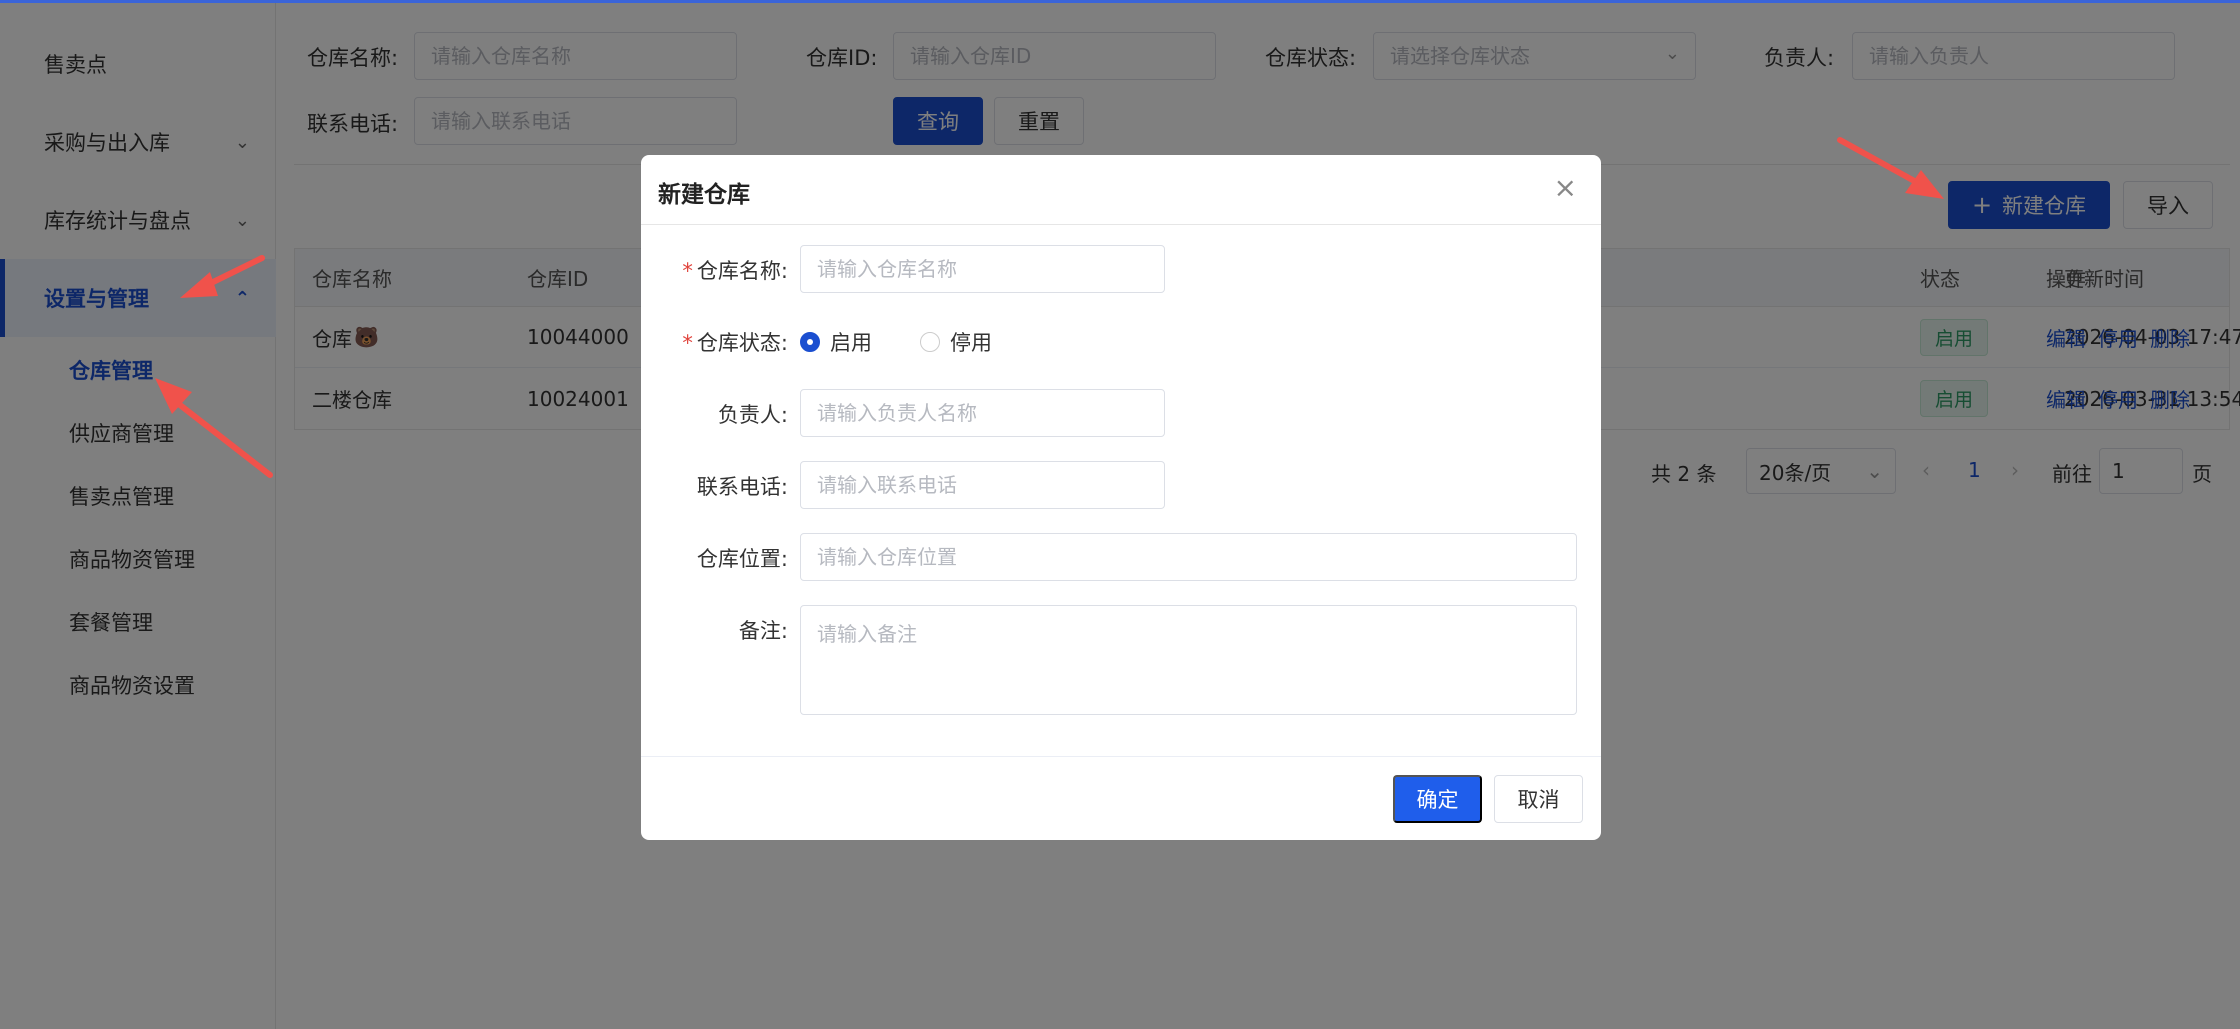  Describe the element at coordinates (742, 559) in the screenshot. I see `location-label: 仓库位置:` at that location.